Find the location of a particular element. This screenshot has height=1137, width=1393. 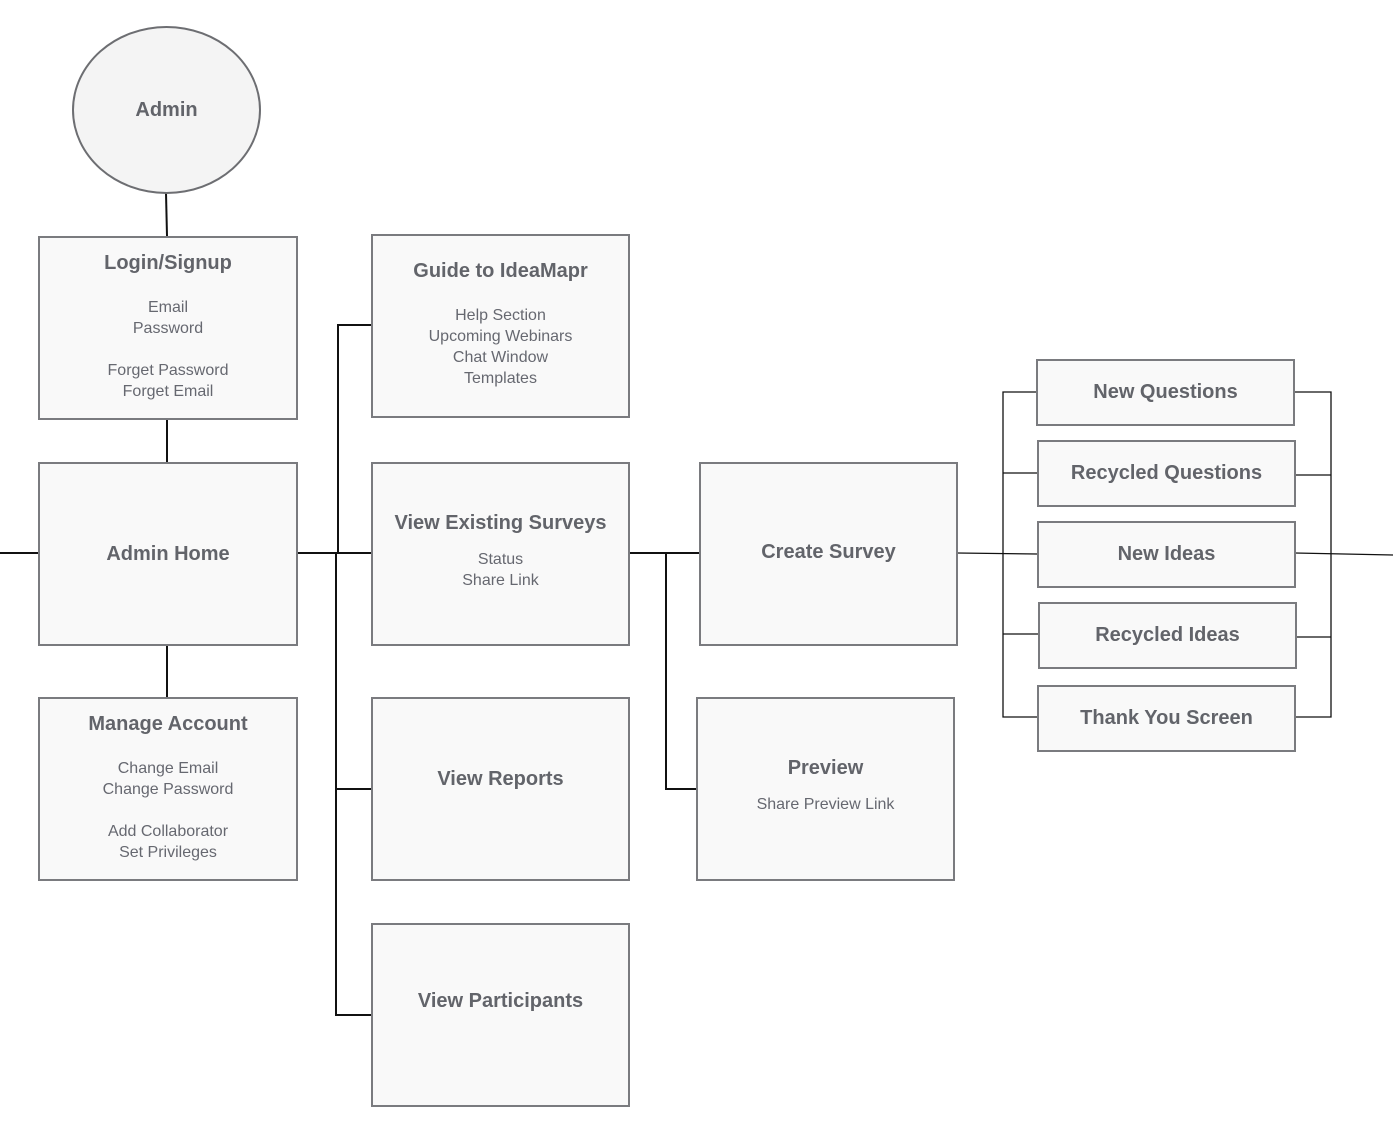

node-title: Admin is located at coordinates (166, 109).